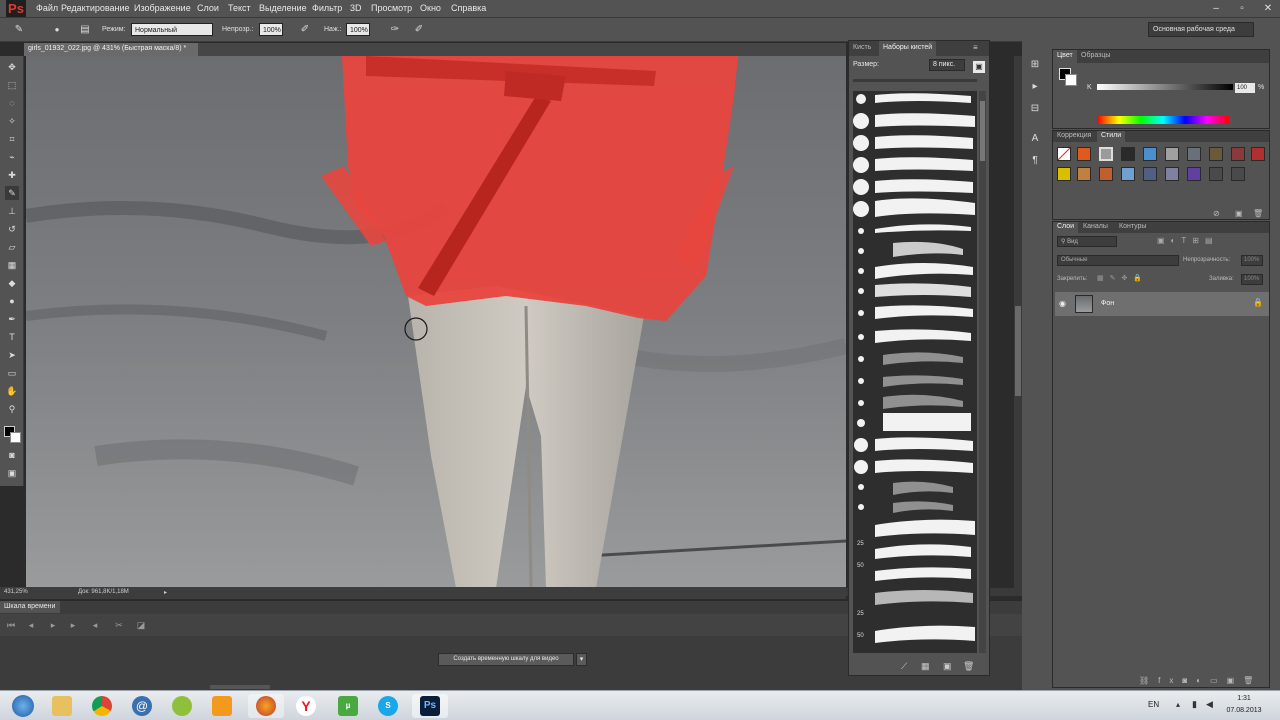  I want to click on pen-tool-icon: ✒, so click(12, 319).